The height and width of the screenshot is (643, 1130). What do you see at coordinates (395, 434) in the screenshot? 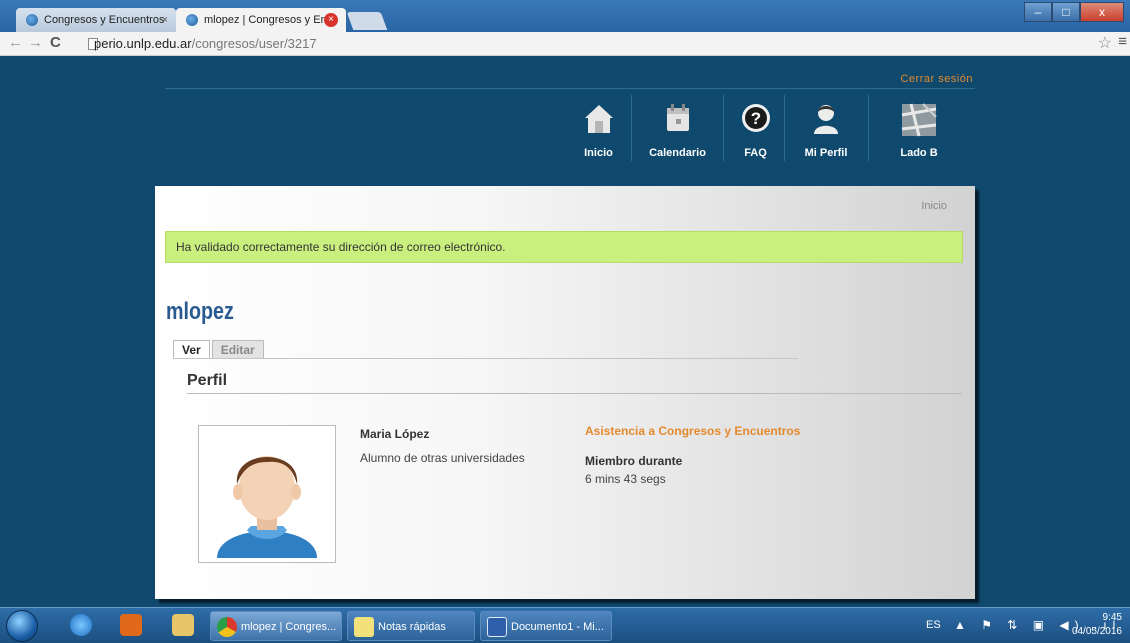
I see `profile-full-name: Maria López` at bounding box center [395, 434].